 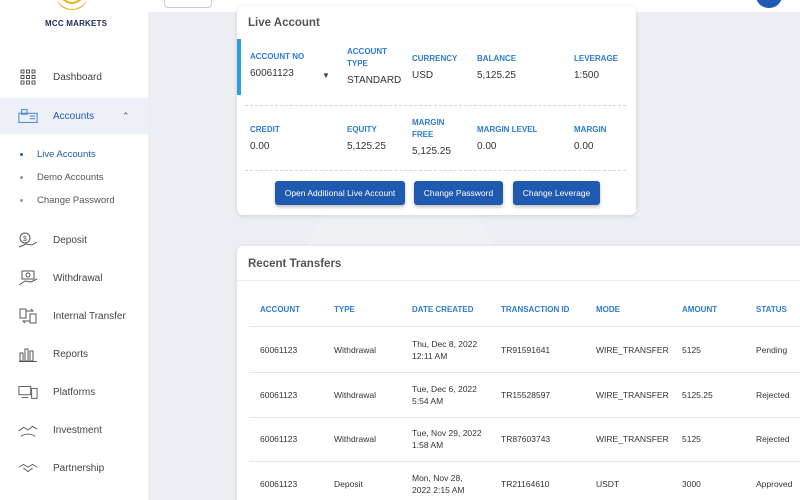 What do you see at coordinates (75, 16) in the screenshot?
I see `brand-logo: MCC MARKETS` at bounding box center [75, 16].